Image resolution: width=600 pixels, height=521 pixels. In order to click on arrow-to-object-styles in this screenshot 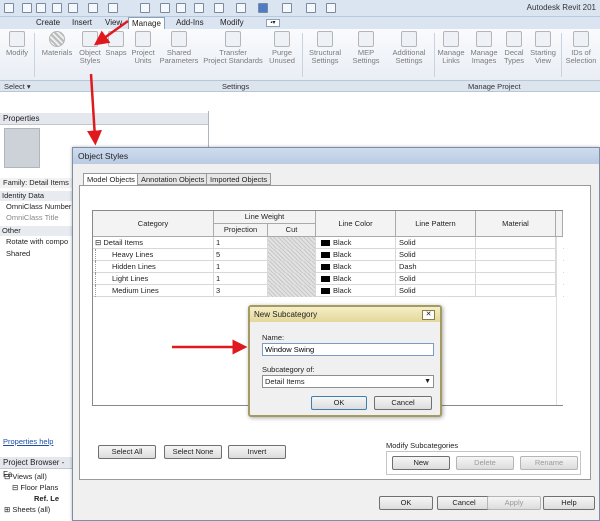, I will do `click(111, 32)`.